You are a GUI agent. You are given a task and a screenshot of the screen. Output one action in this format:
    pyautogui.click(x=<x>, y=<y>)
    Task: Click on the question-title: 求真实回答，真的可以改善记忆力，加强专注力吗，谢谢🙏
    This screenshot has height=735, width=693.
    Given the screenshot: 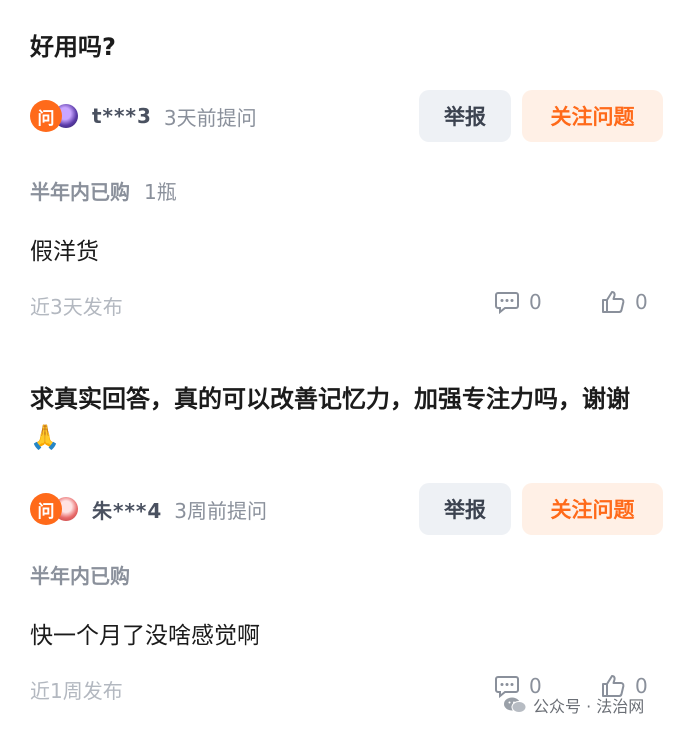 What is the action you would take?
    pyautogui.click(x=330, y=418)
    